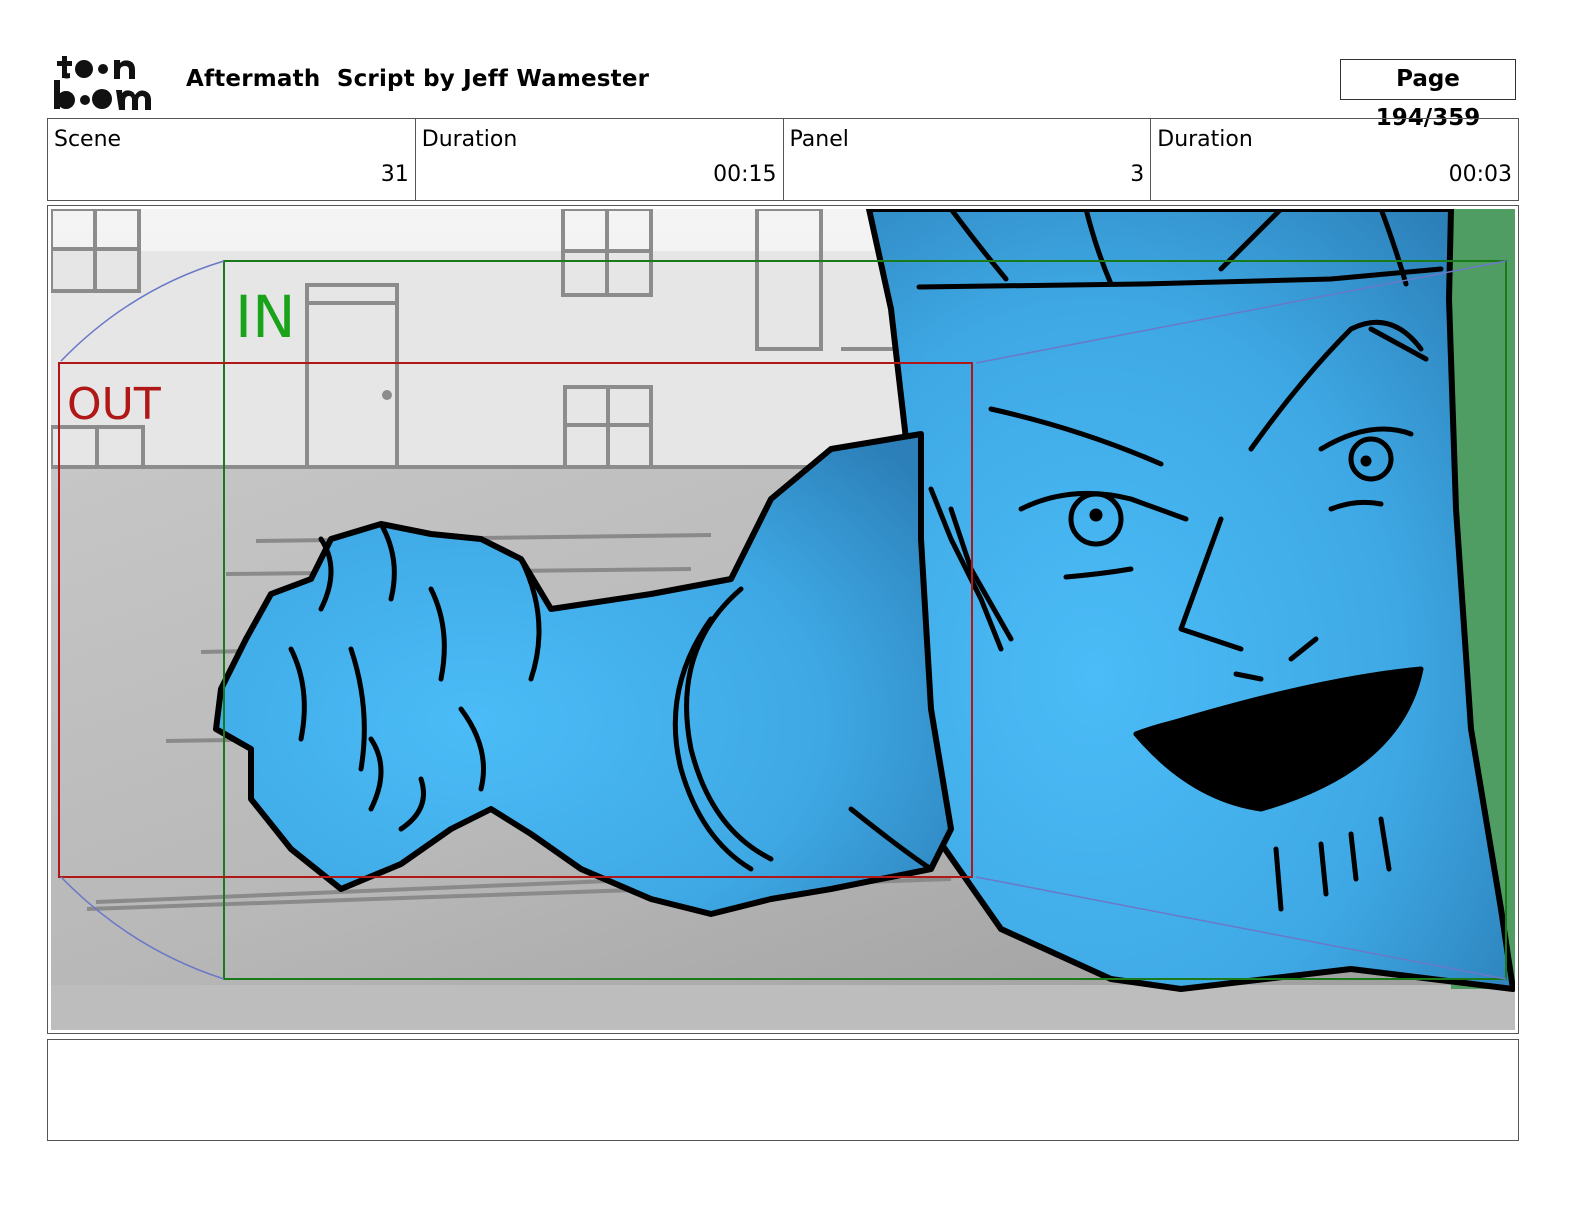 This screenshot has height=1224, width=1584. I want to click on scene-value: 31, so click(394, 174).